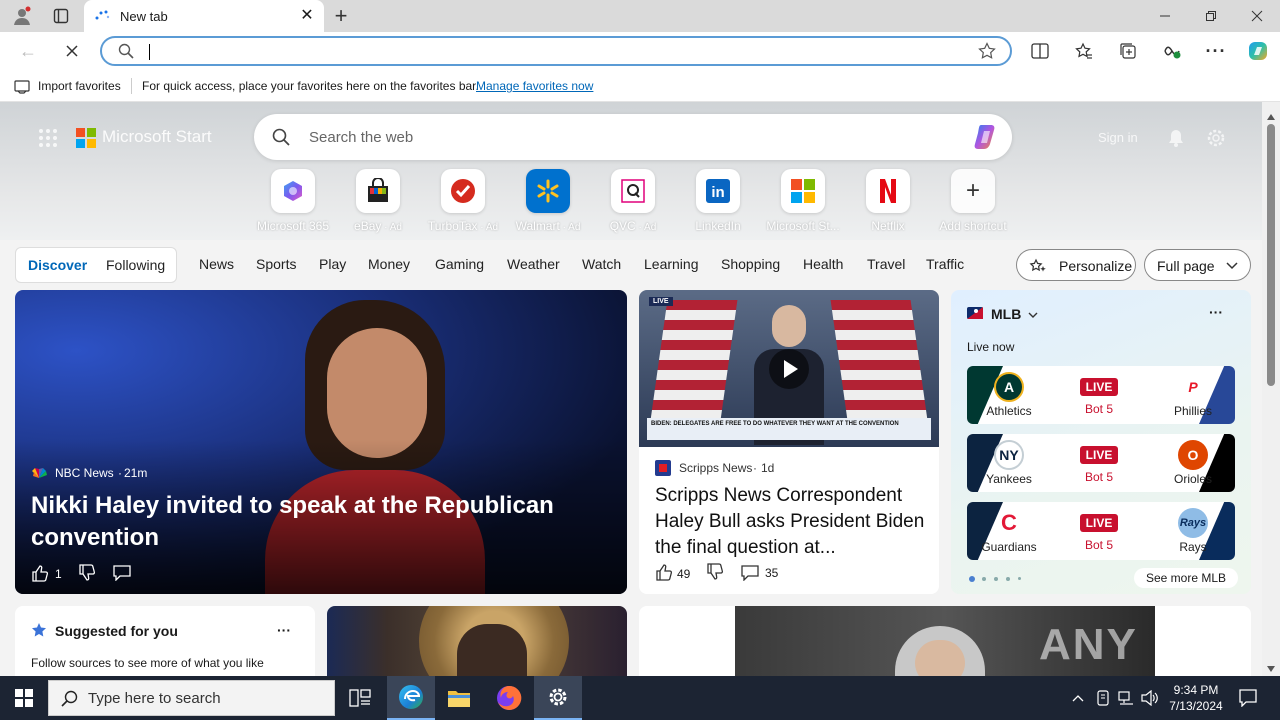  What do you see at coordinates (378, 201) in the screenshot?
I see `shortcut-ebay: eBay · Ad` at bounding box center [378, 201].